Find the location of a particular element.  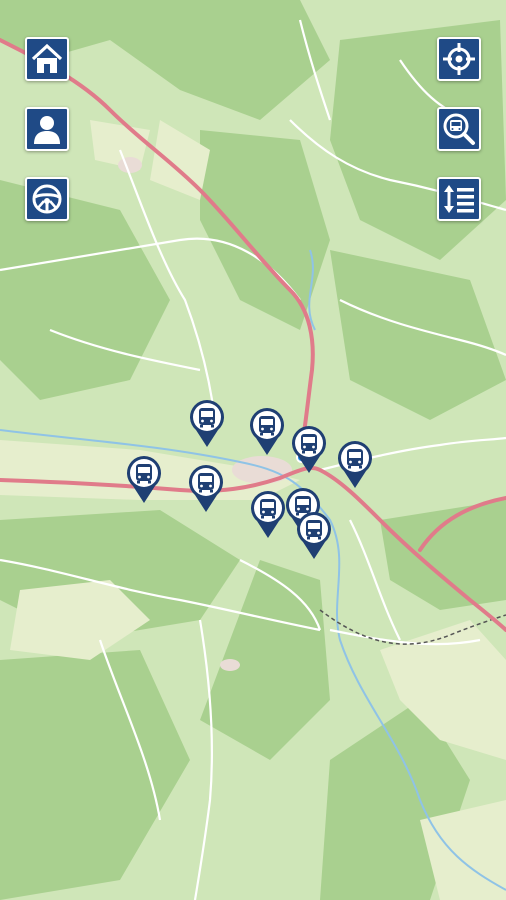

crosshair-icon is located at coordinates (459, 59).